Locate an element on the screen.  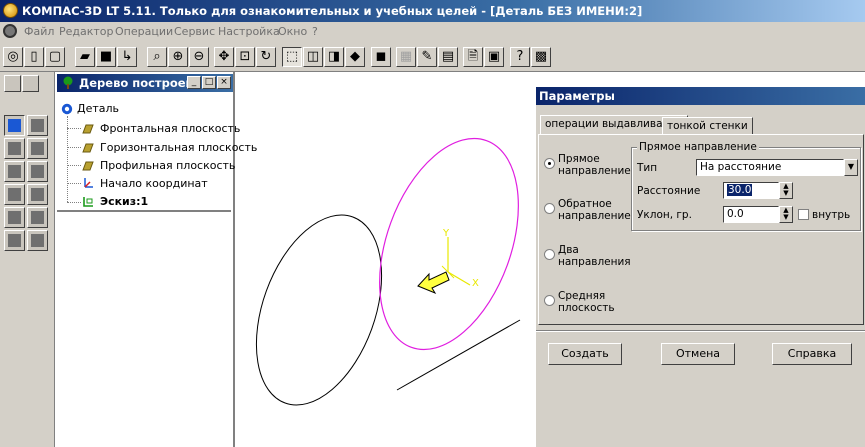
shell-icon is located at coordinates (14, 217).